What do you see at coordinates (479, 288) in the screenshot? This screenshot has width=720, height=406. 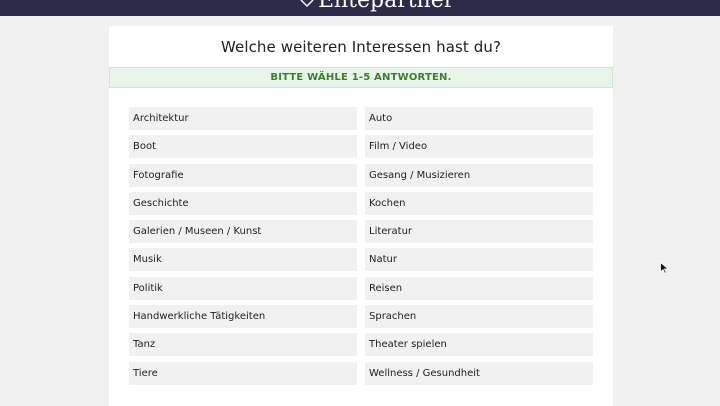 I see `interest-option: Reisen` at bounding box center [479, 288].